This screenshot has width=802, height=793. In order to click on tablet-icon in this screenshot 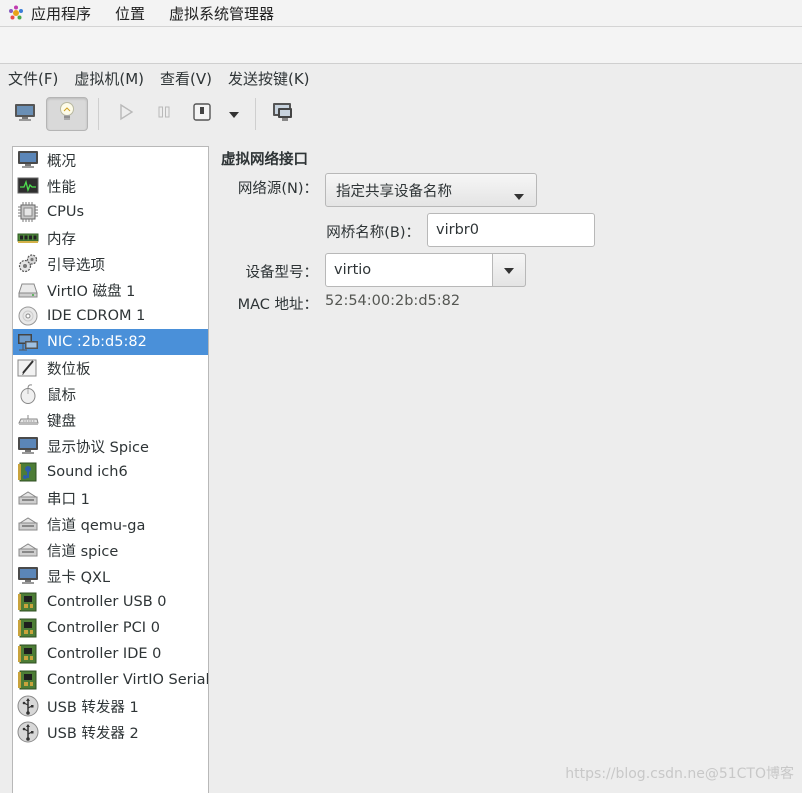, I will do `click(28, 368)`.